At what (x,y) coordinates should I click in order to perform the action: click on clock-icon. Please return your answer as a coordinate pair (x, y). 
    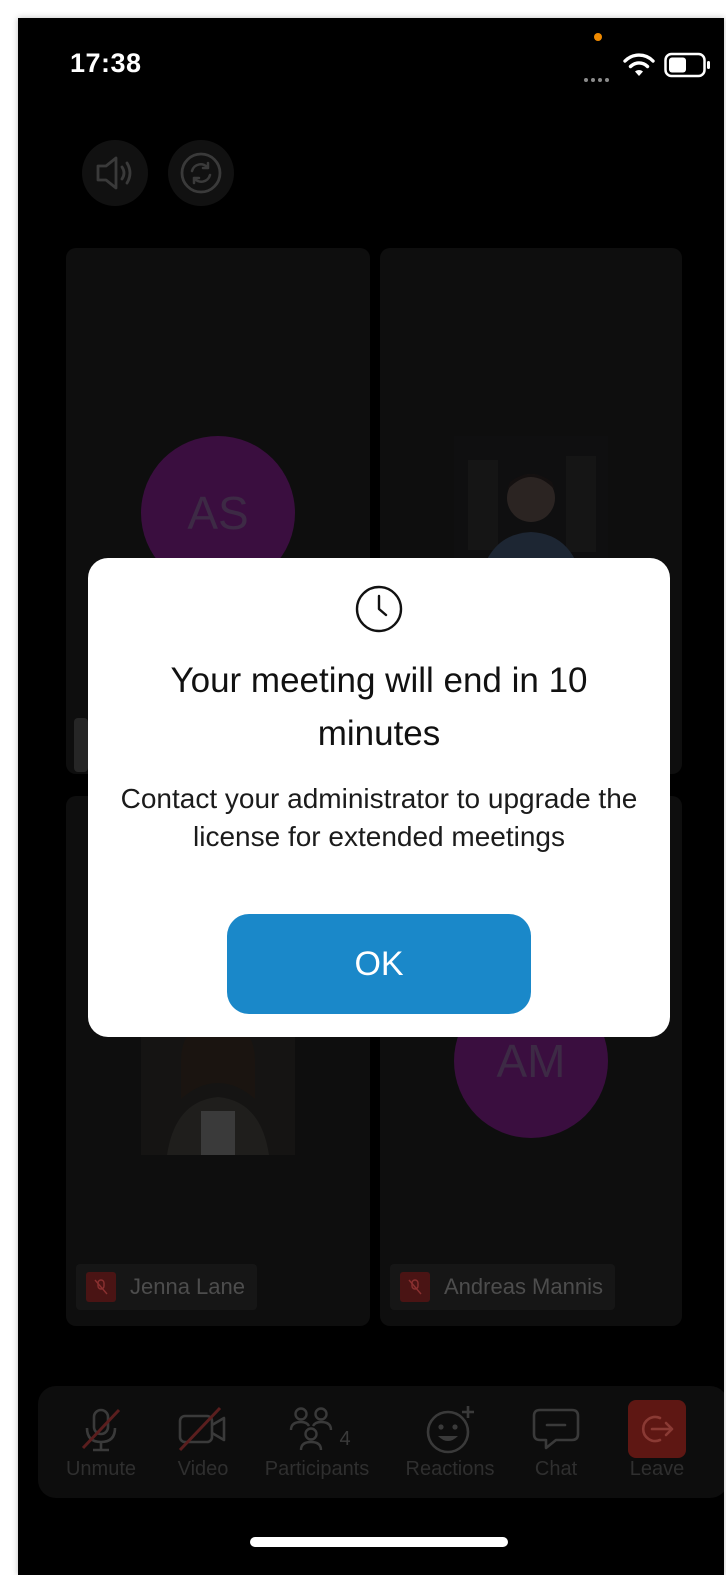
    Looking at the image, I should click on (379, 609).